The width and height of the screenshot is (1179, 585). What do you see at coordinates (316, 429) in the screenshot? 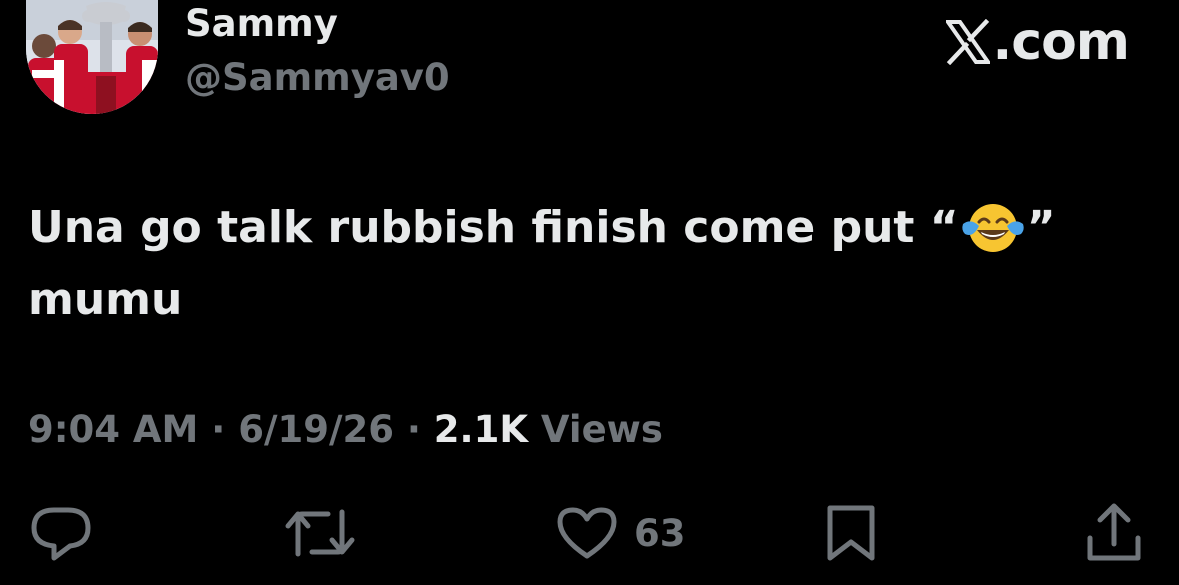
I see `tweet-date: 6/19/26` at bounding box center [316, 429].